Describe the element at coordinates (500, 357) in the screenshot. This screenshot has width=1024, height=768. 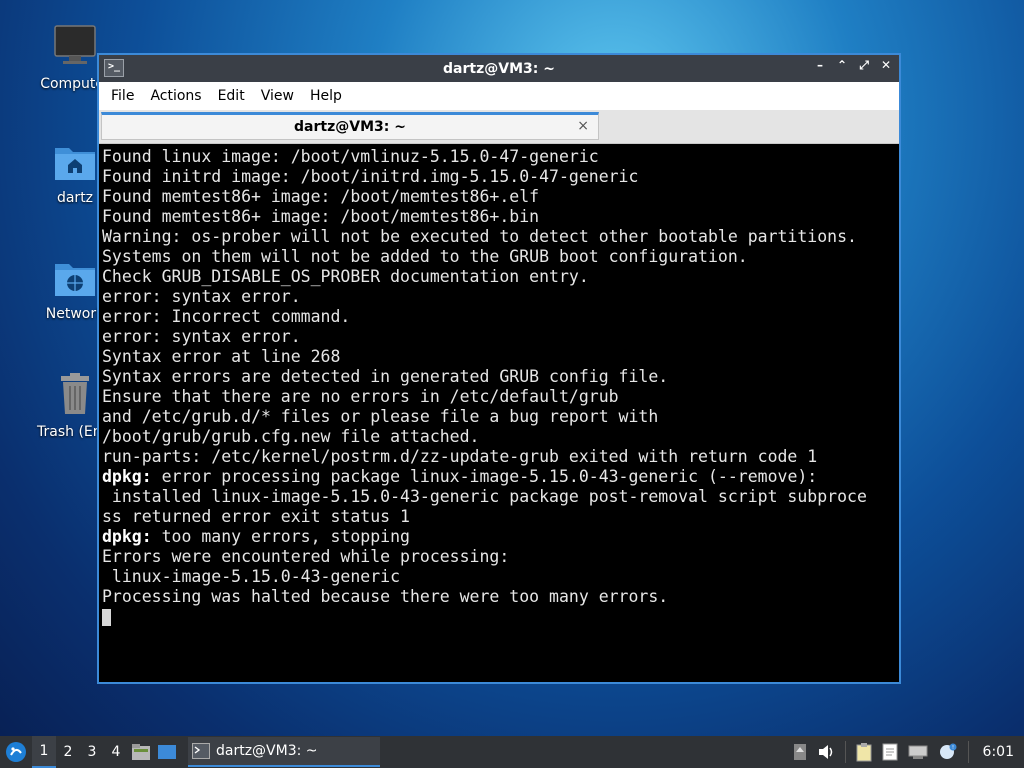
I see `terminal-line: Syntax error at line 268` at that location.